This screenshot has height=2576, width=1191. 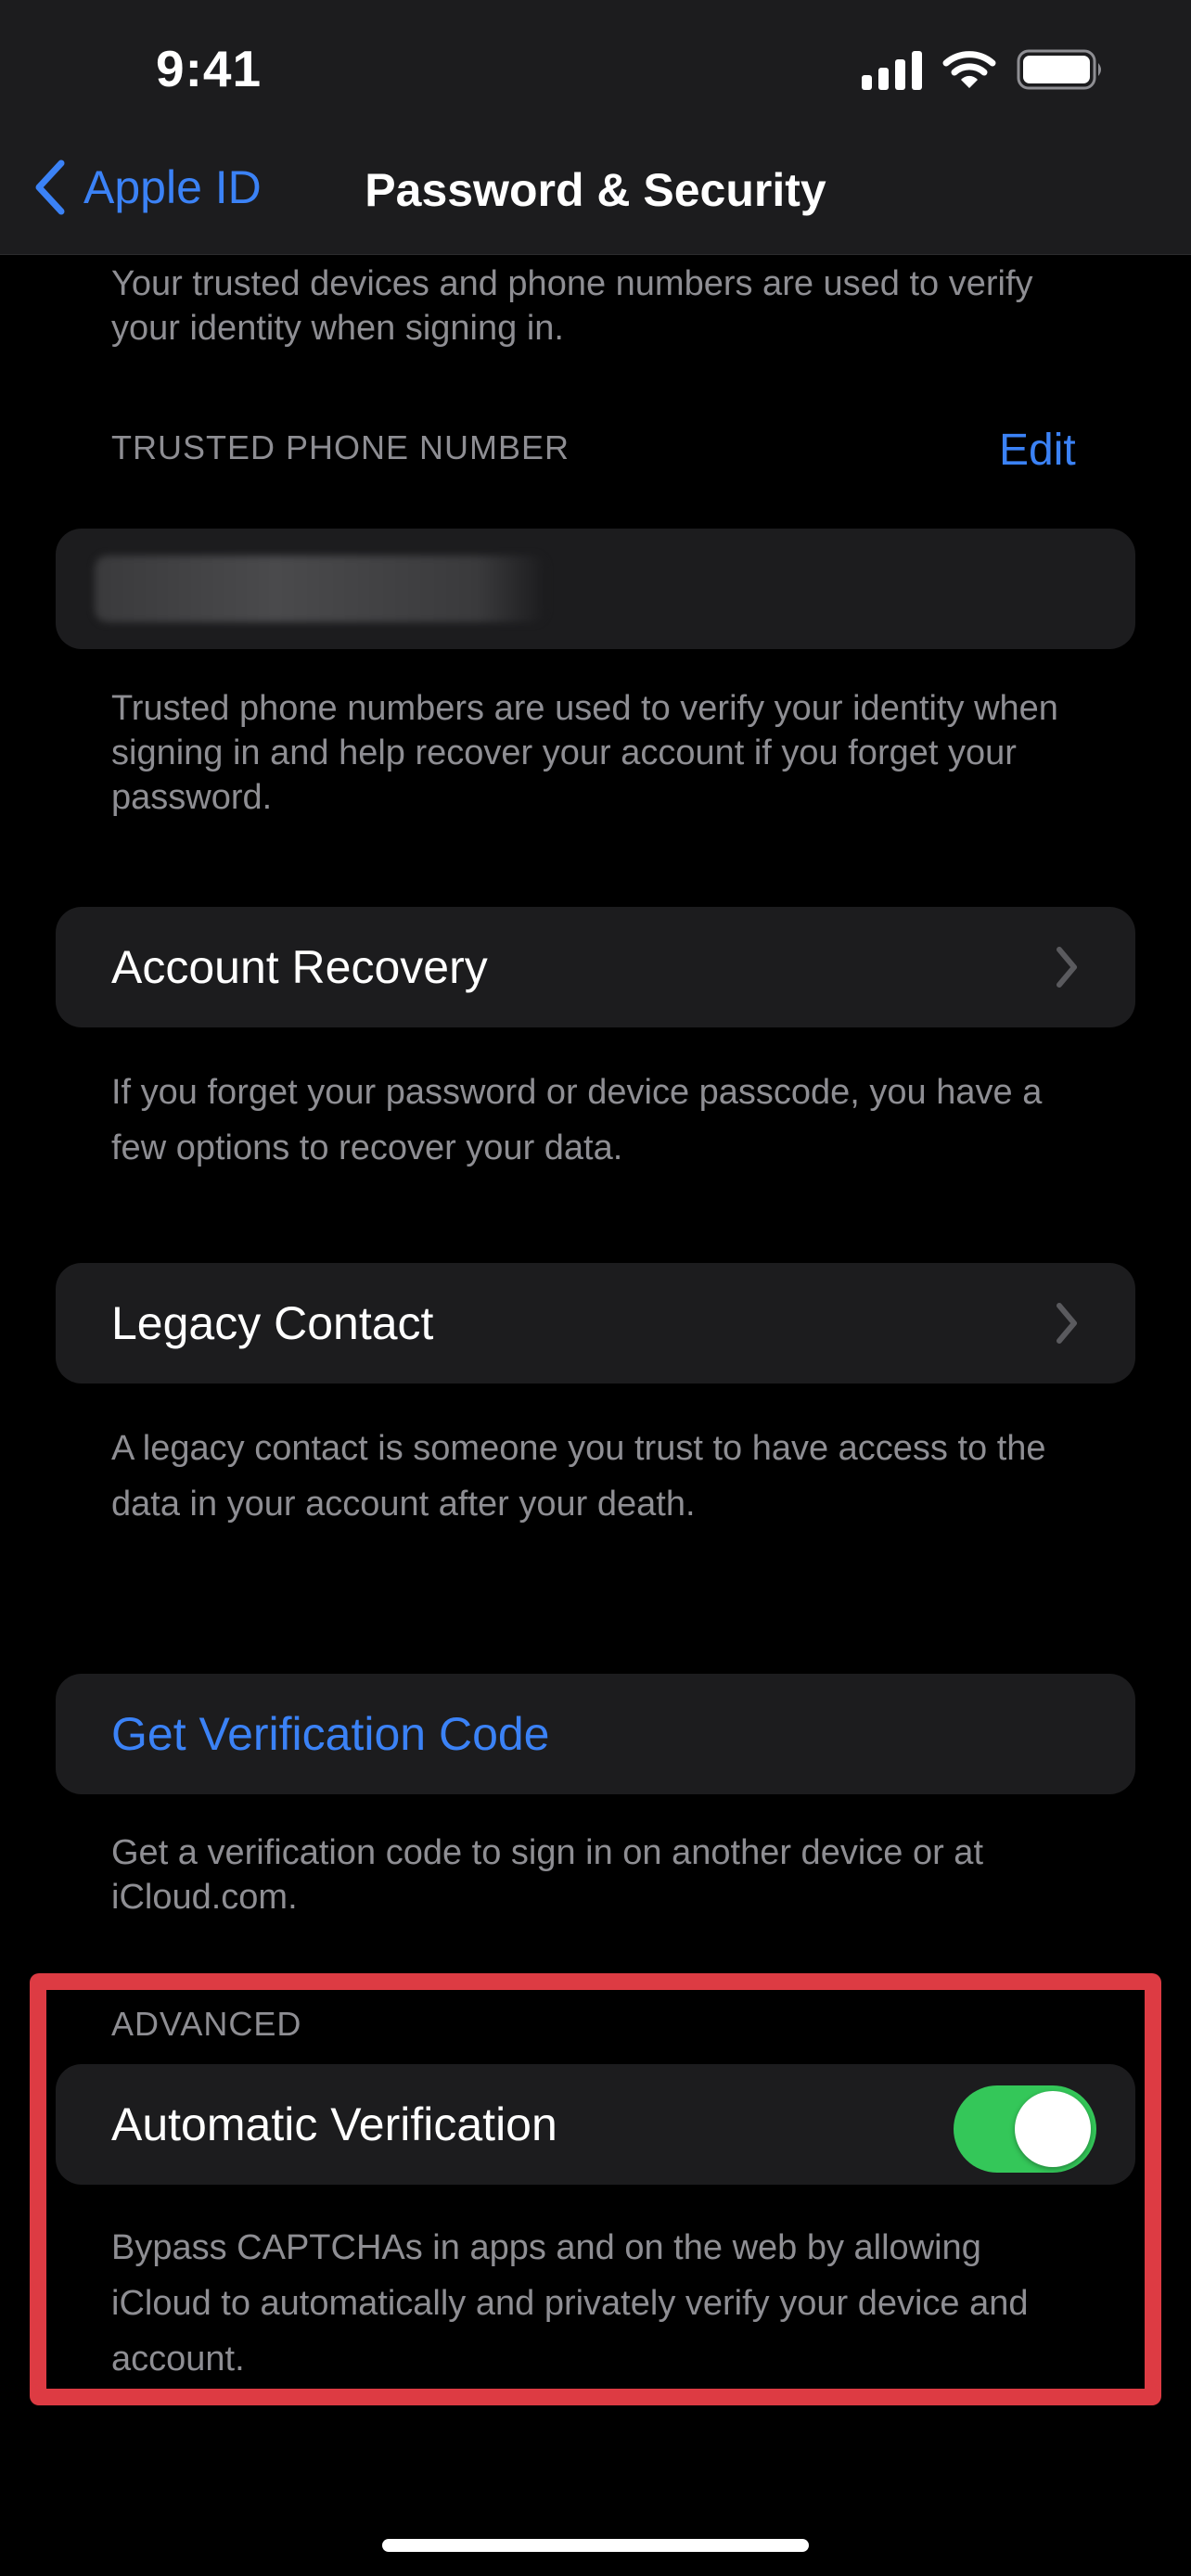 What do you see at coordinates (330, 1734) in the screenshot?
I see `get-verification-code-label: Get Verification Code` at bounding box center [330, 1734].